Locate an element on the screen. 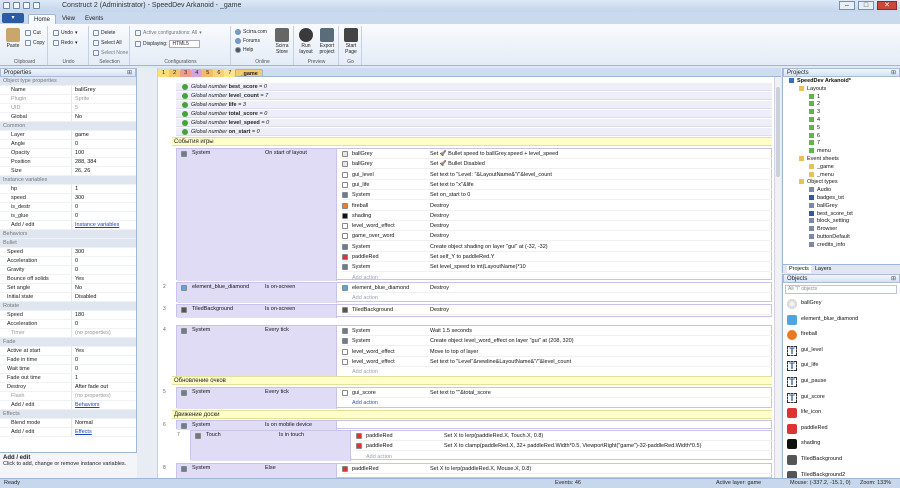  property-row: Name ballGrey is located at coordinates (68, 90).